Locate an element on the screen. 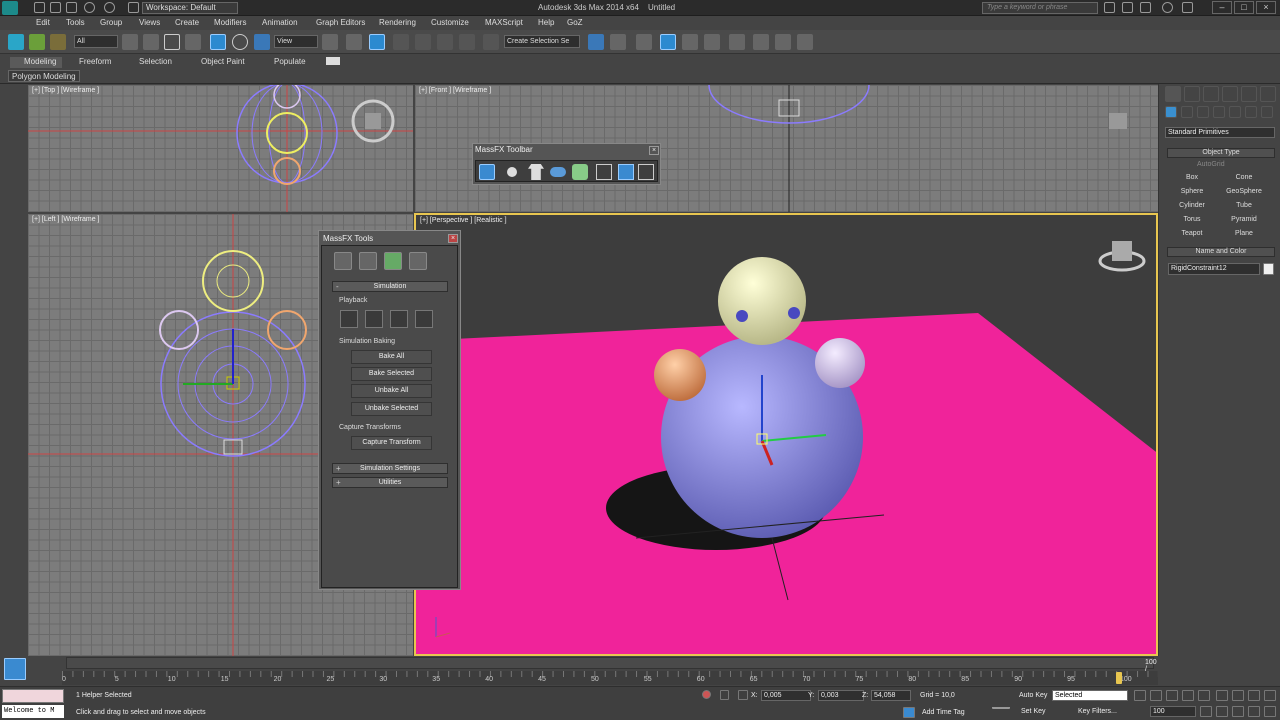 This screenshot has width=1280, height=720. goto-start-icon is located at coordinates (1140, 695).